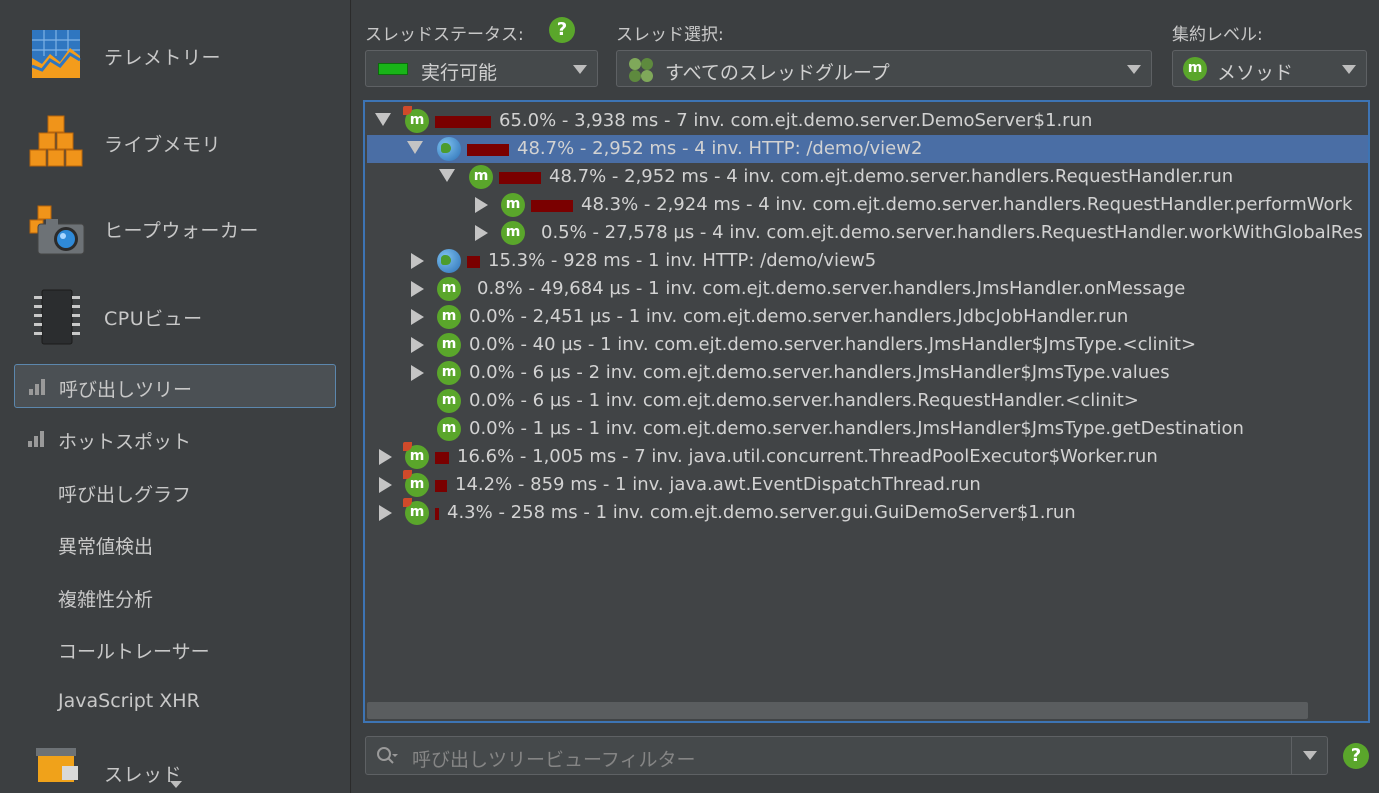  What do you see at coordinates (125, 495) in the screenshot?
I see `sidebar-item-label: 呼び出しグラフ` at bounding box center [125, 495].